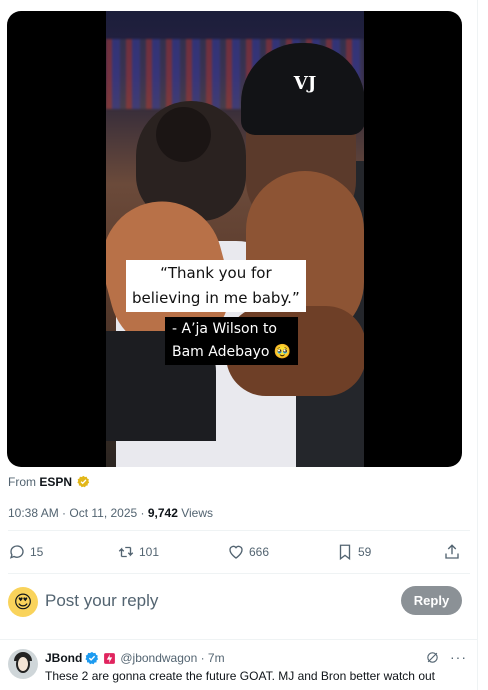  I want to click on comment-header: JBond @jbondwagon · 7m, so click(135, 658).